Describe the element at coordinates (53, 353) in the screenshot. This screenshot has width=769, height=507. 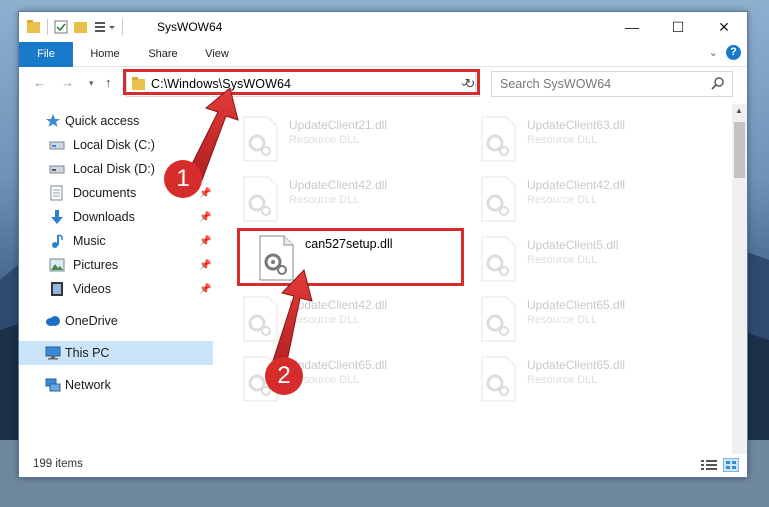
I see `computer-icon` at that location.